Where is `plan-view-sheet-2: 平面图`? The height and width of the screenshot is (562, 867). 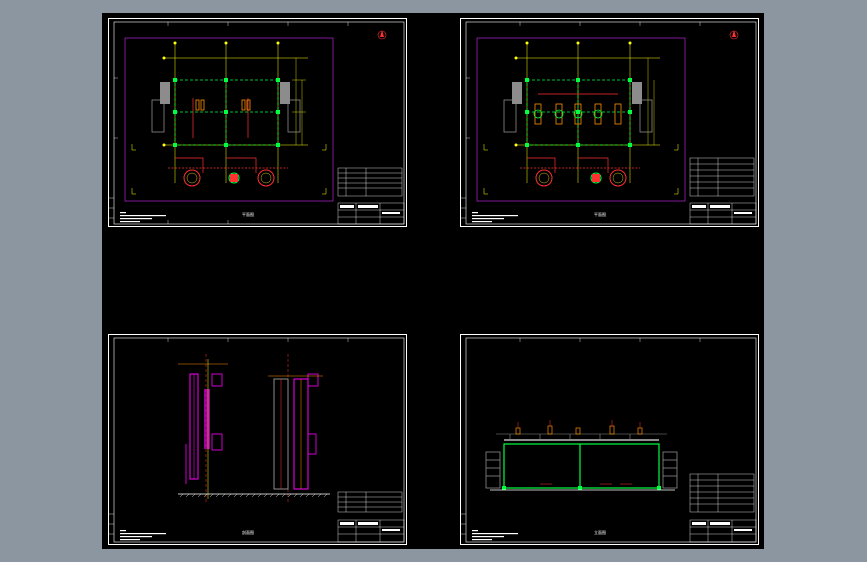
plan-view-sheet-2: 平面图 is located at coordinates (610, 123).